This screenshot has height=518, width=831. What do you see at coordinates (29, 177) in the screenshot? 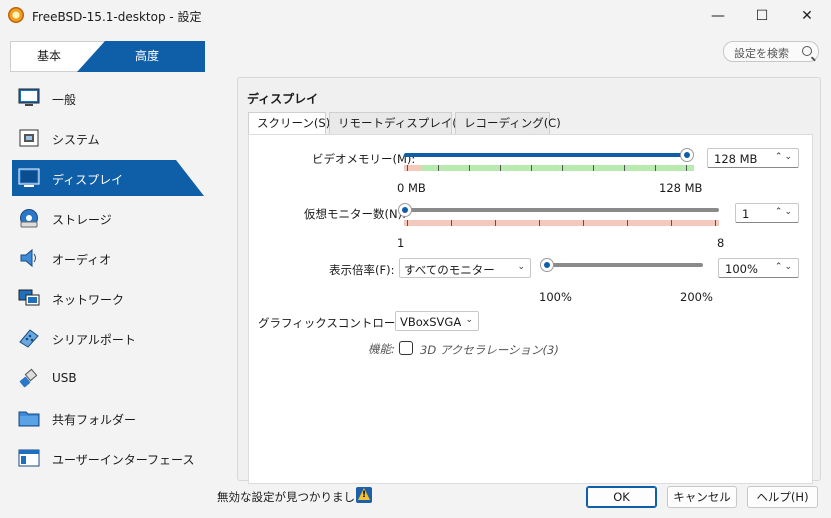
I see `display-icon` at bounding box center [29, 177].